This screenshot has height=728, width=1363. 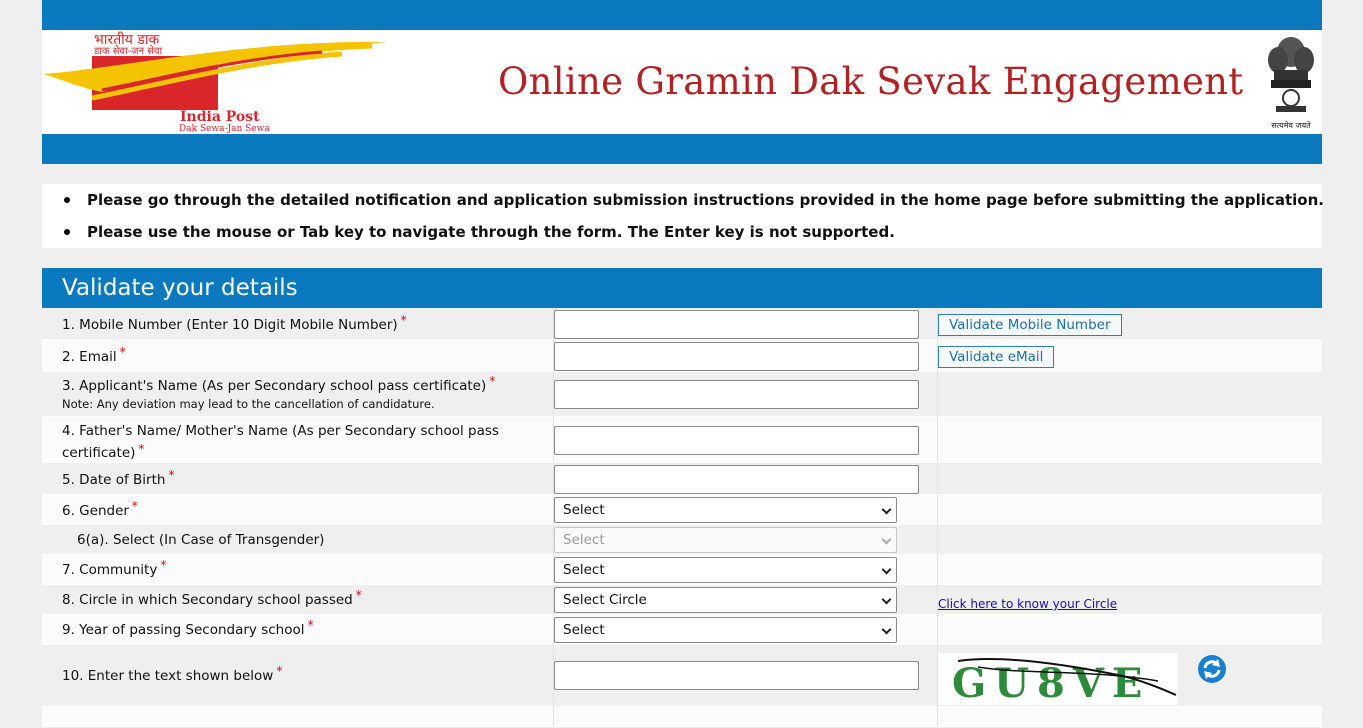 What do you see at coordinates (188, 628) in the screenshot?
I see `year-label: 9. Year of passing Secondary school *` at bounding box center [188, 628].